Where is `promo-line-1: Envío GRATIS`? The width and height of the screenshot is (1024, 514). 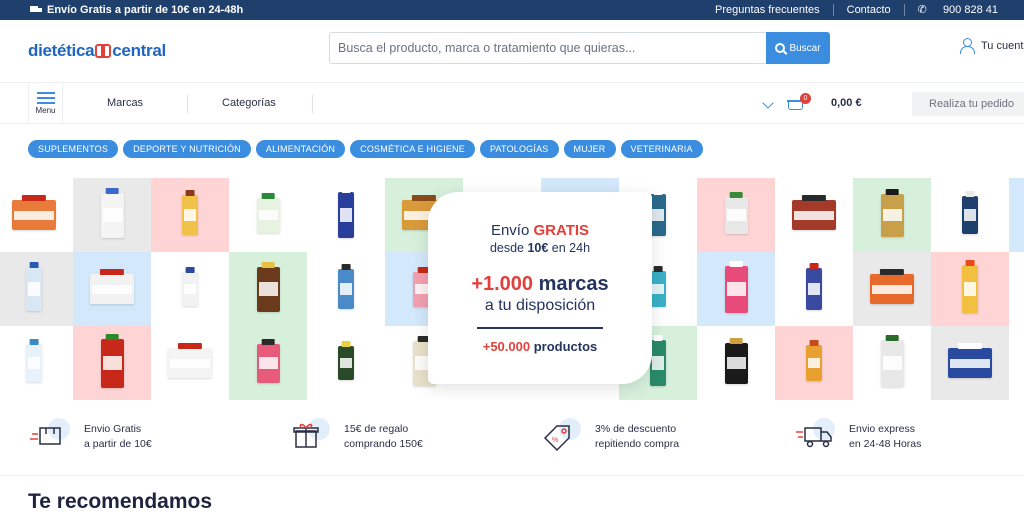
promo-line-1: Envío GRATIS is located at coordinates (540, 230).